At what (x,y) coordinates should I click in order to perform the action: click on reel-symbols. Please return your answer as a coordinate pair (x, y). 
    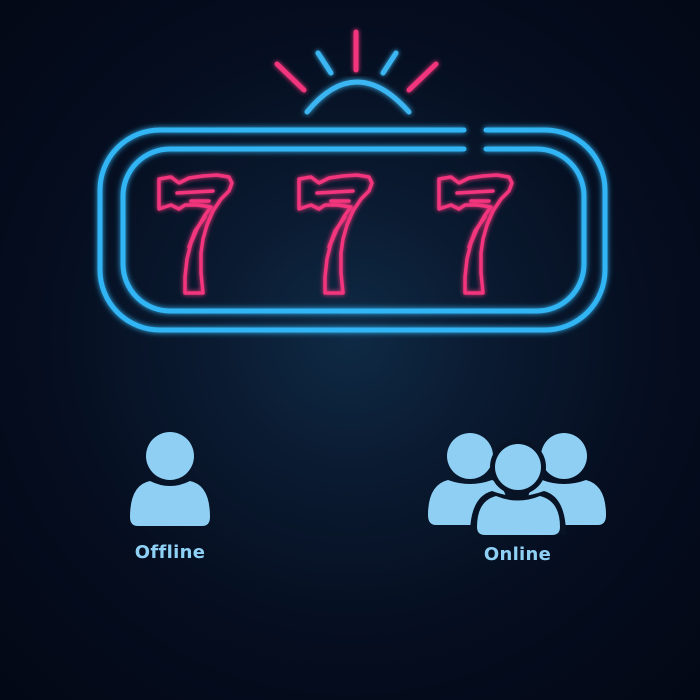
    Looking at the image, I should click on (335, 234).